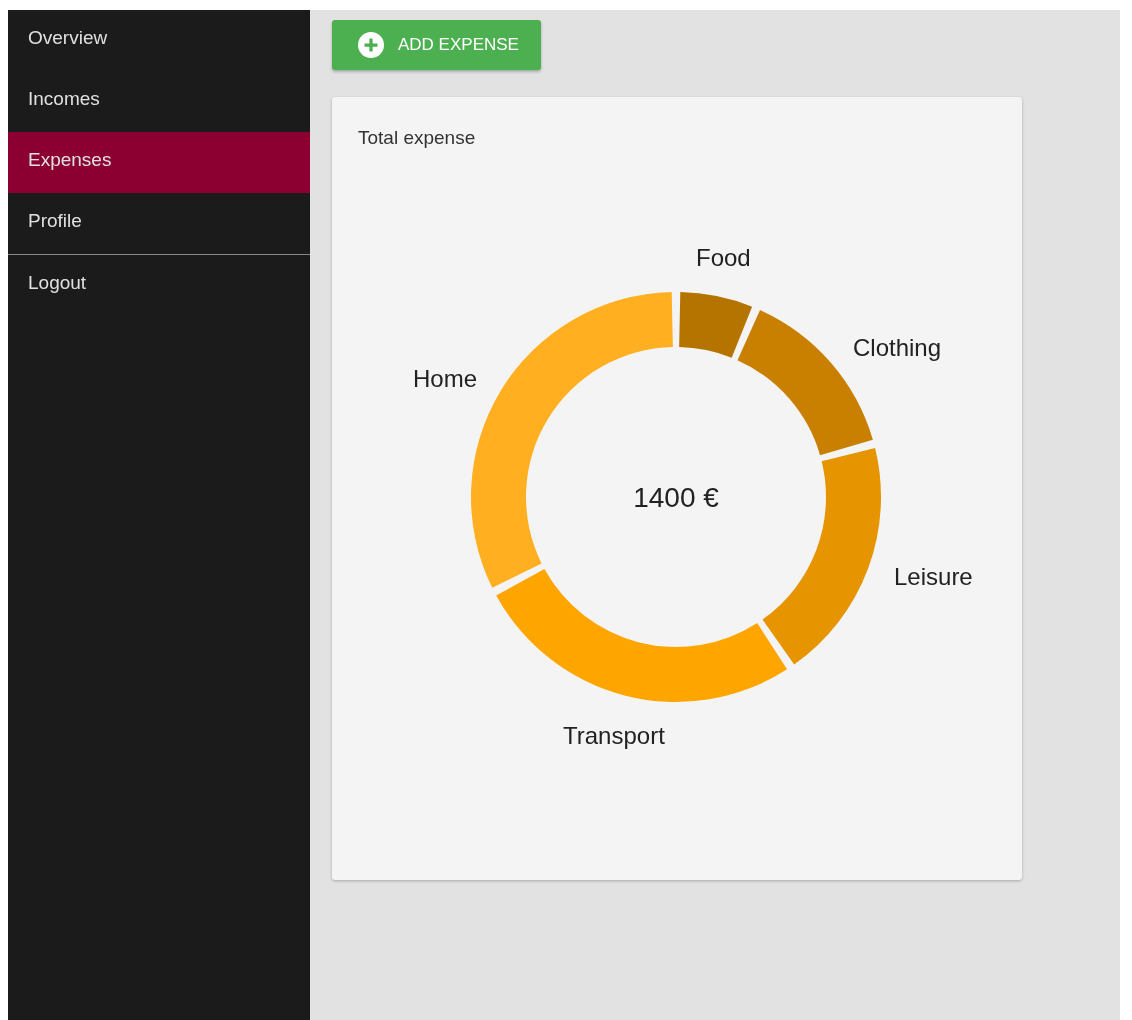 The width and height of the screenshot is (1132, 1020). What do you see at coordinates (159, 223) in the screenshot?
I see `nav-item: Profile` at bounding box center [159, 223].